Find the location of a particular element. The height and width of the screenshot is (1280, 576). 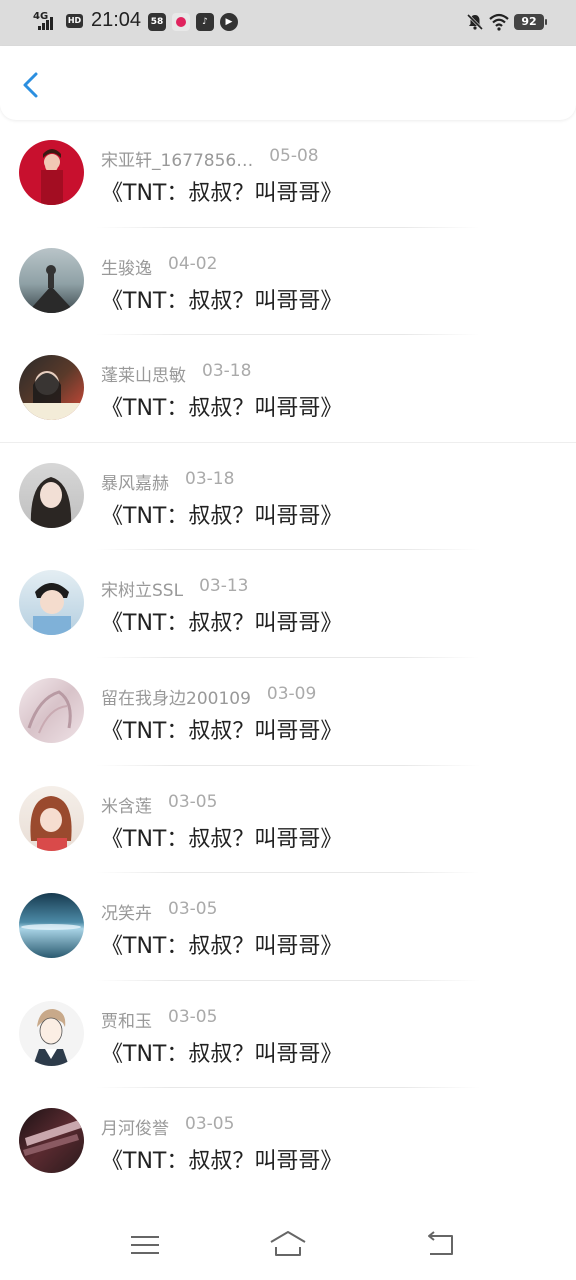

username: 暴风嘉赫 is located at coordinates (135, 481).